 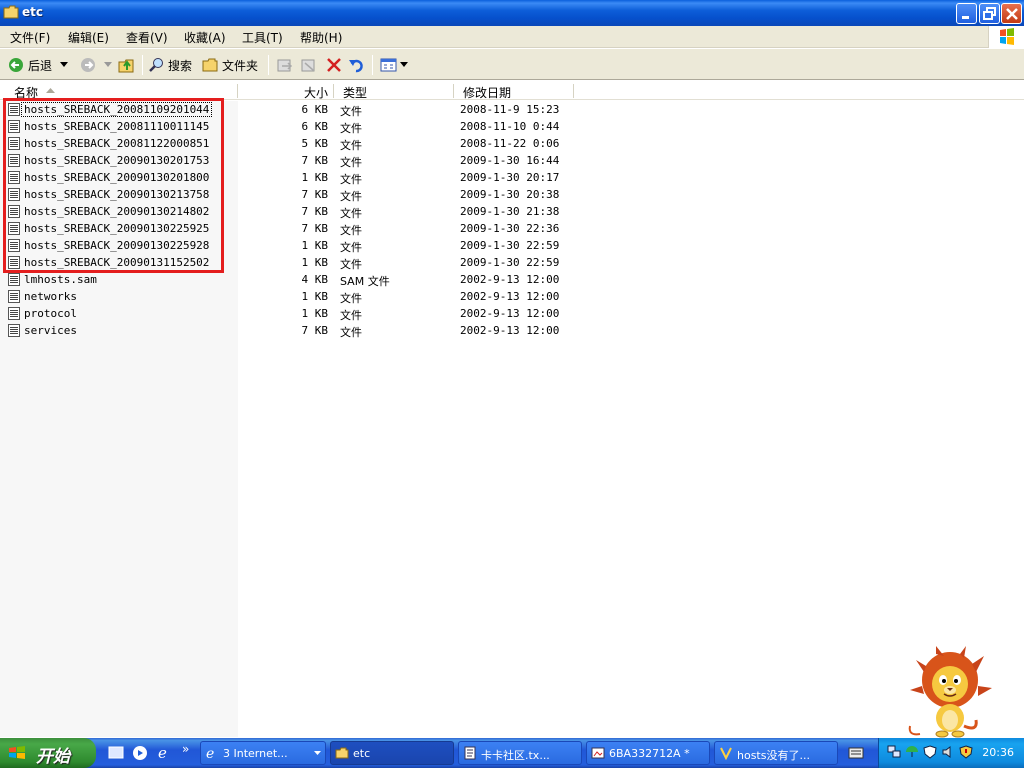 What do you see at coordinates (40, 65) in the screenshot?
I see `back-label: 后退` at bounding box center [40, 65].